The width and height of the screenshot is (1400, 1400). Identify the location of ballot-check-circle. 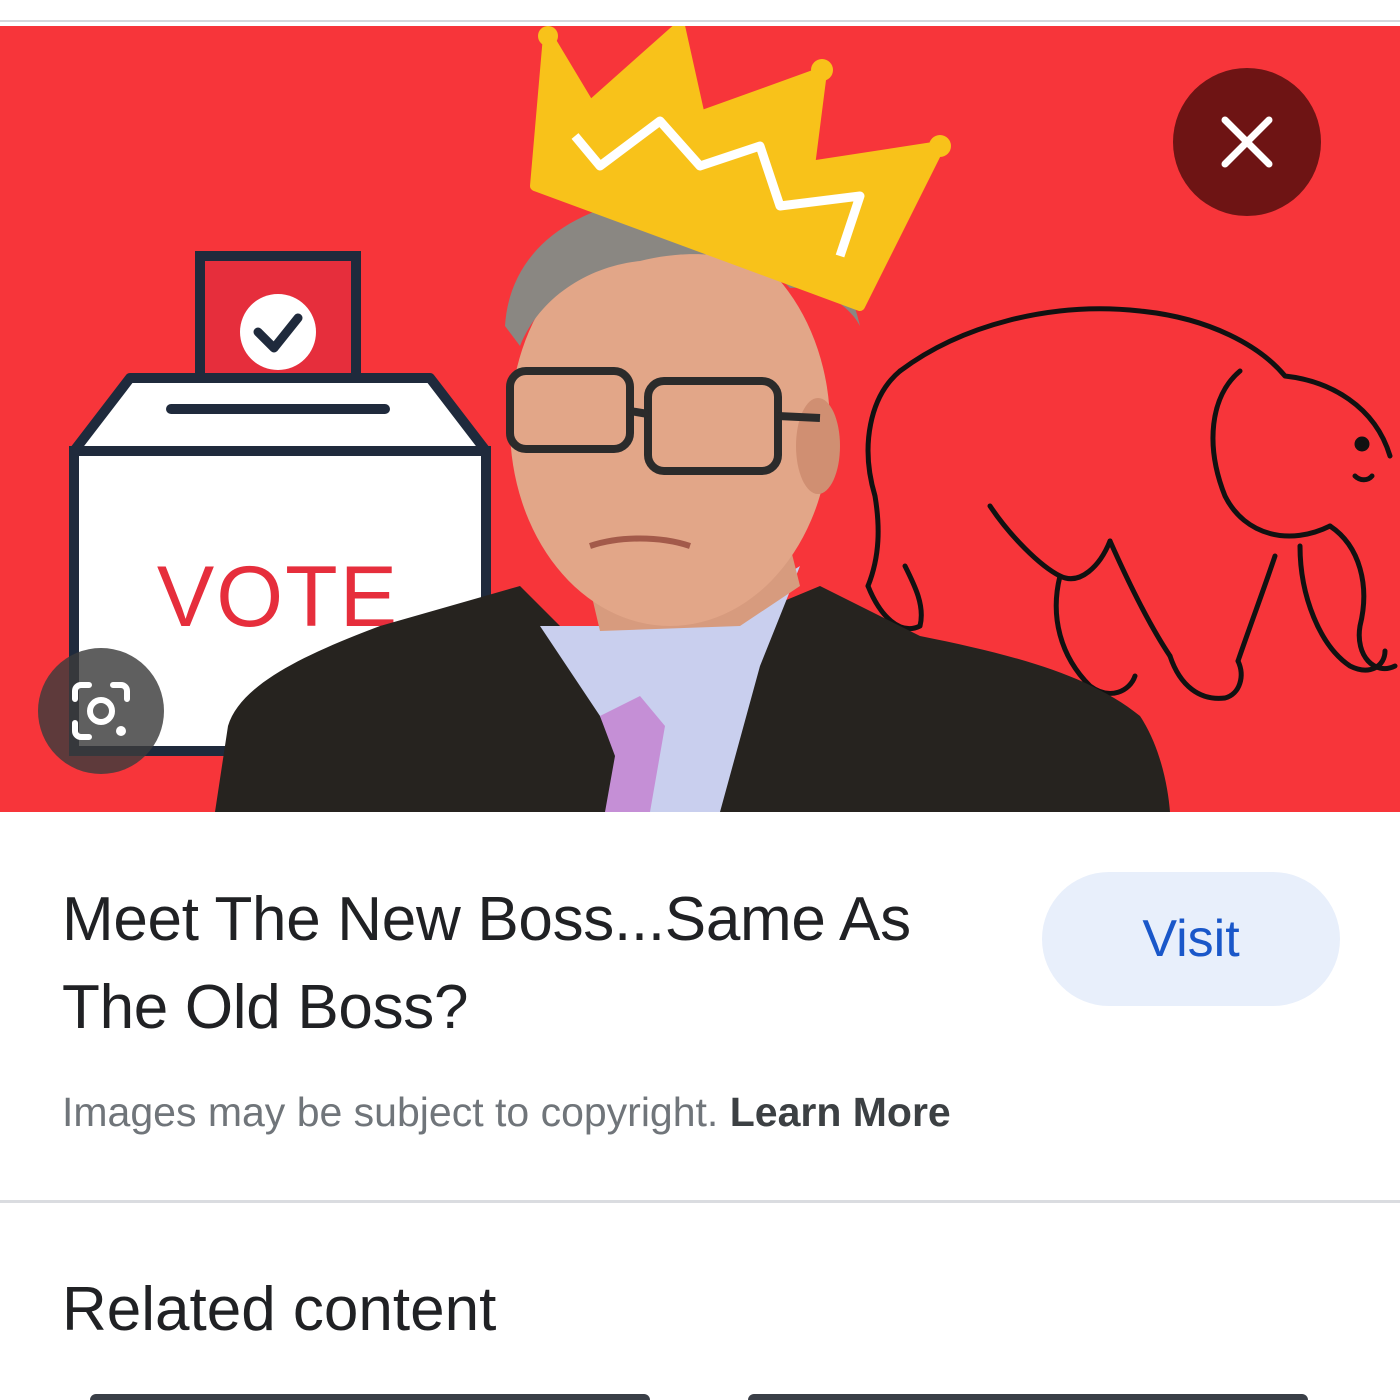
(278, 332).